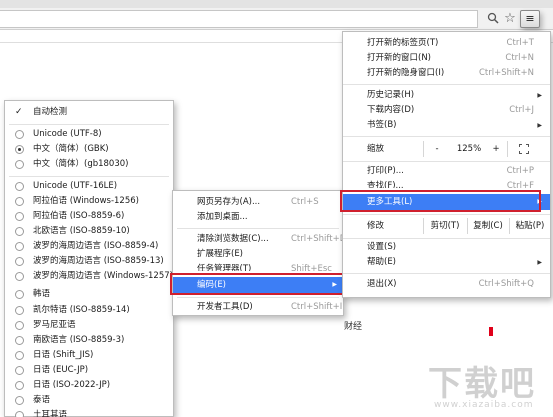  Describe the element at coordinates (437, 149) in the screenshot. I see `zoom-out-button: -` at that location.